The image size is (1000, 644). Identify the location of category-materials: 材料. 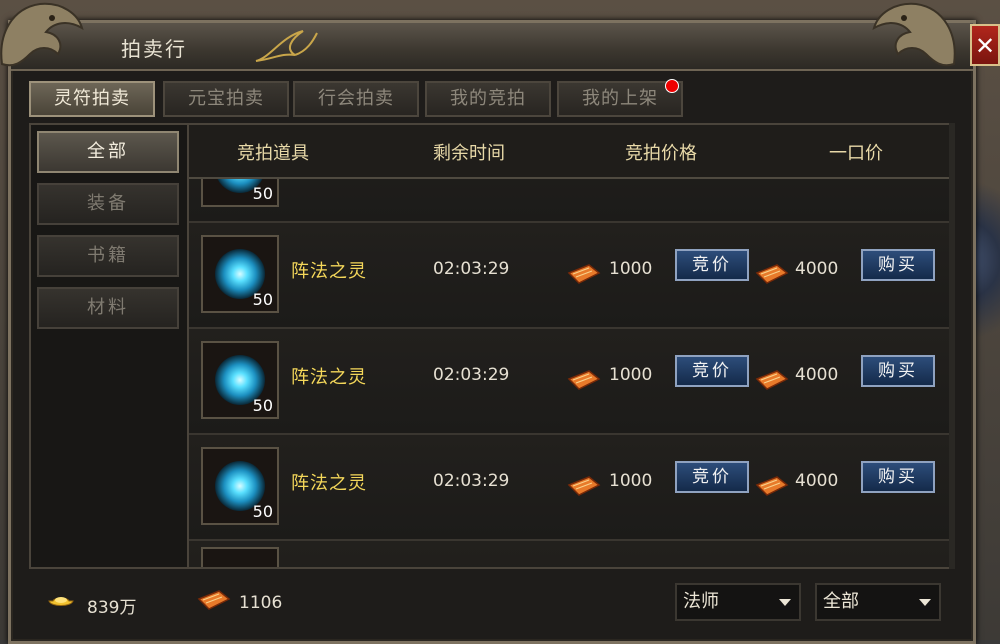
(108, 308).